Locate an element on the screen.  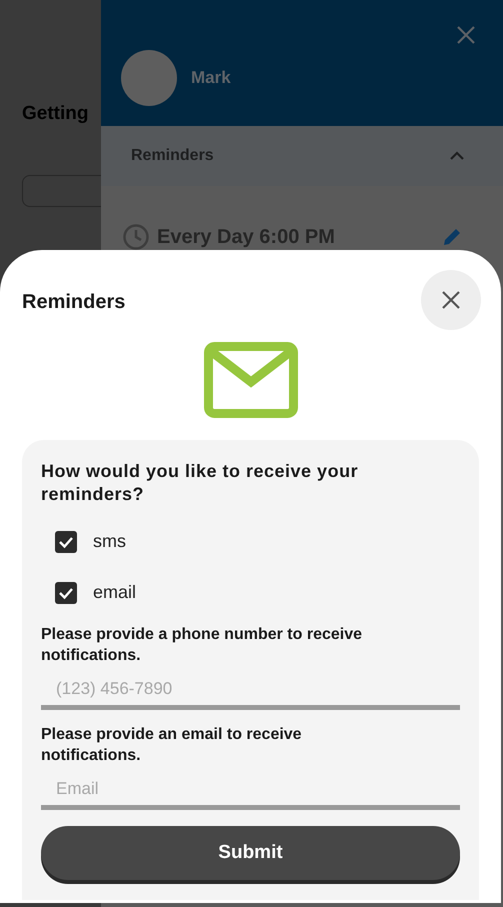
page-heading: Getting is located at coordinates (56, 114).